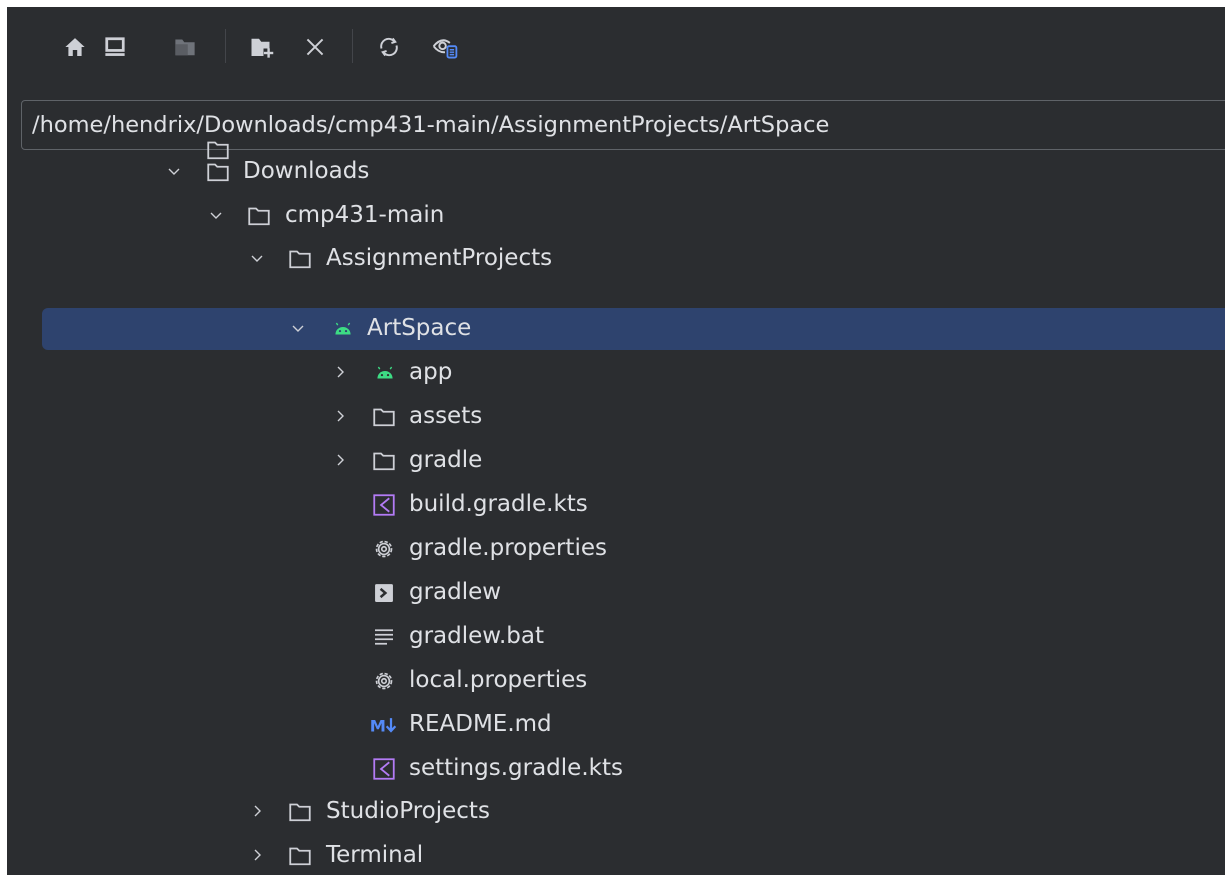 The height and width of the screenshot is (875, 1225). I want to click on tree-item-downloads: Downloads, so click(616, 172).